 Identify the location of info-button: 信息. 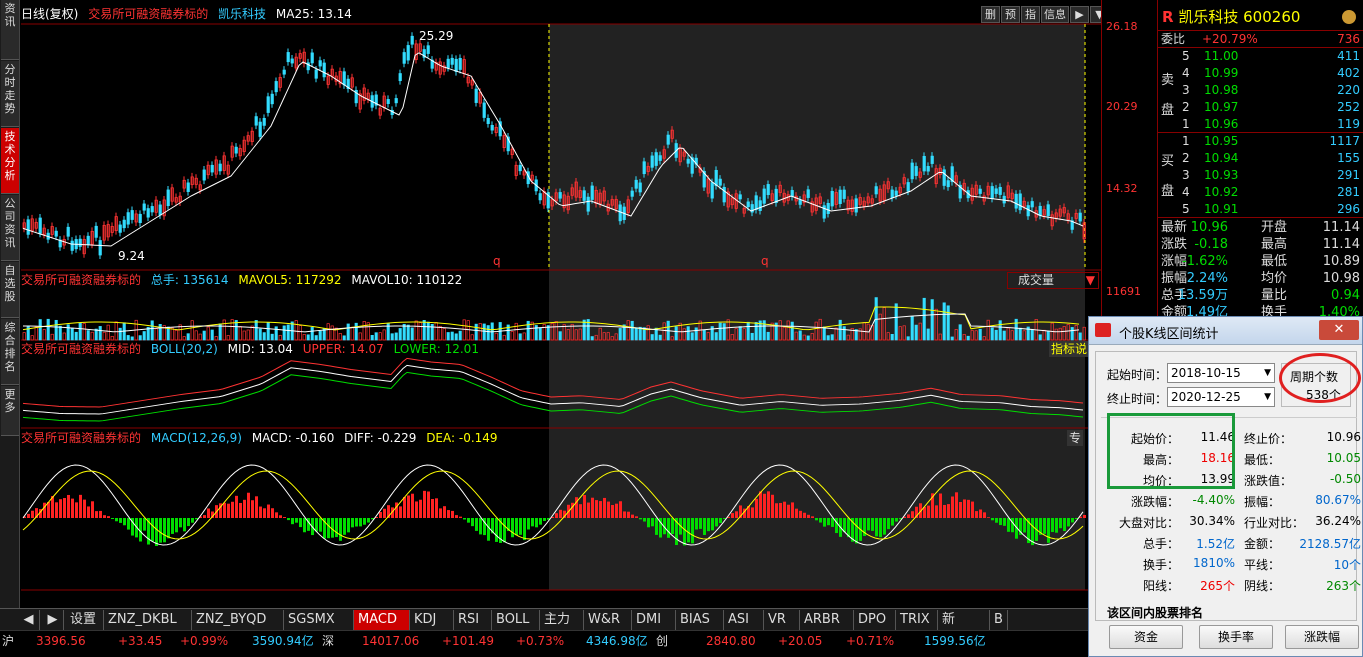
(1055, 14).